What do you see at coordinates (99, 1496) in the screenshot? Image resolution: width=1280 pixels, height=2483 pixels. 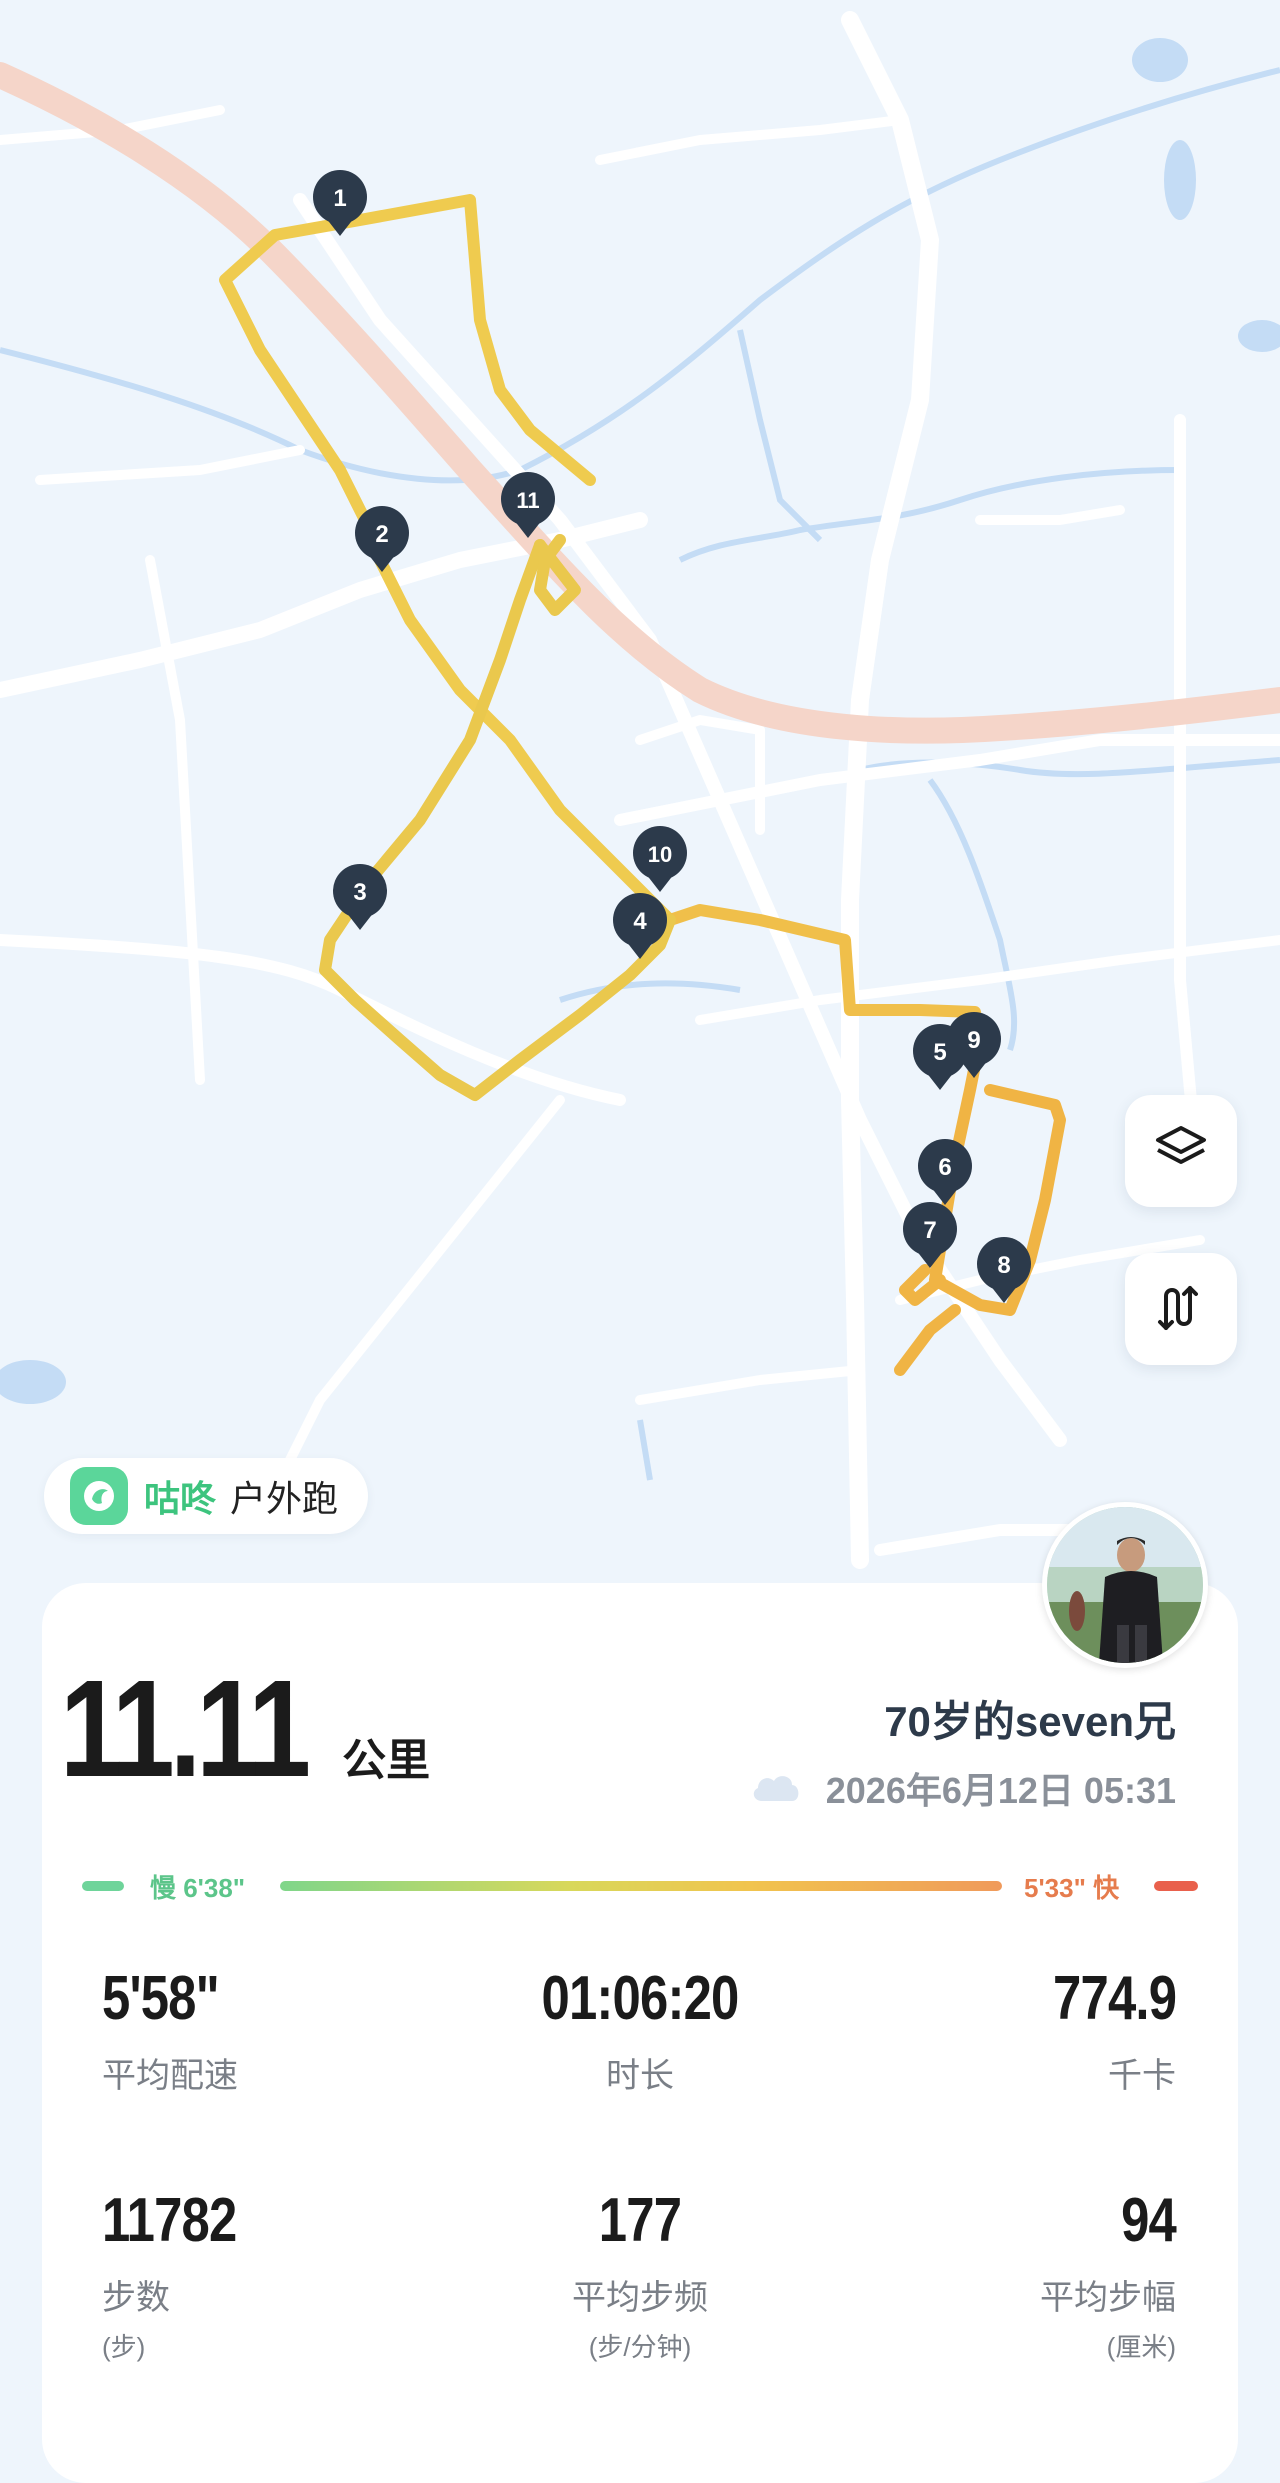 I see `app-logo-icon` at bounding box center [99, 1496].